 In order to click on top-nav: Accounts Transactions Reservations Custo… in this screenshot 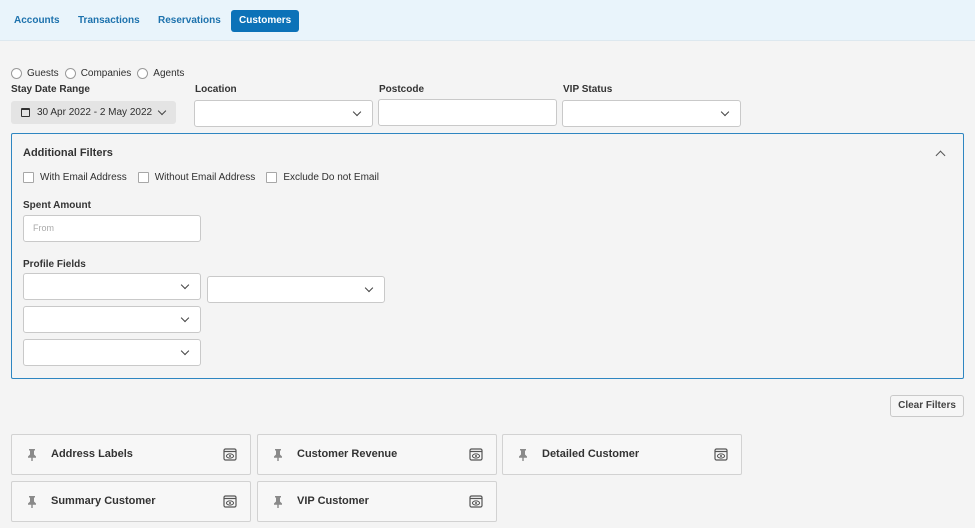, I will do `click(487, 20)`.